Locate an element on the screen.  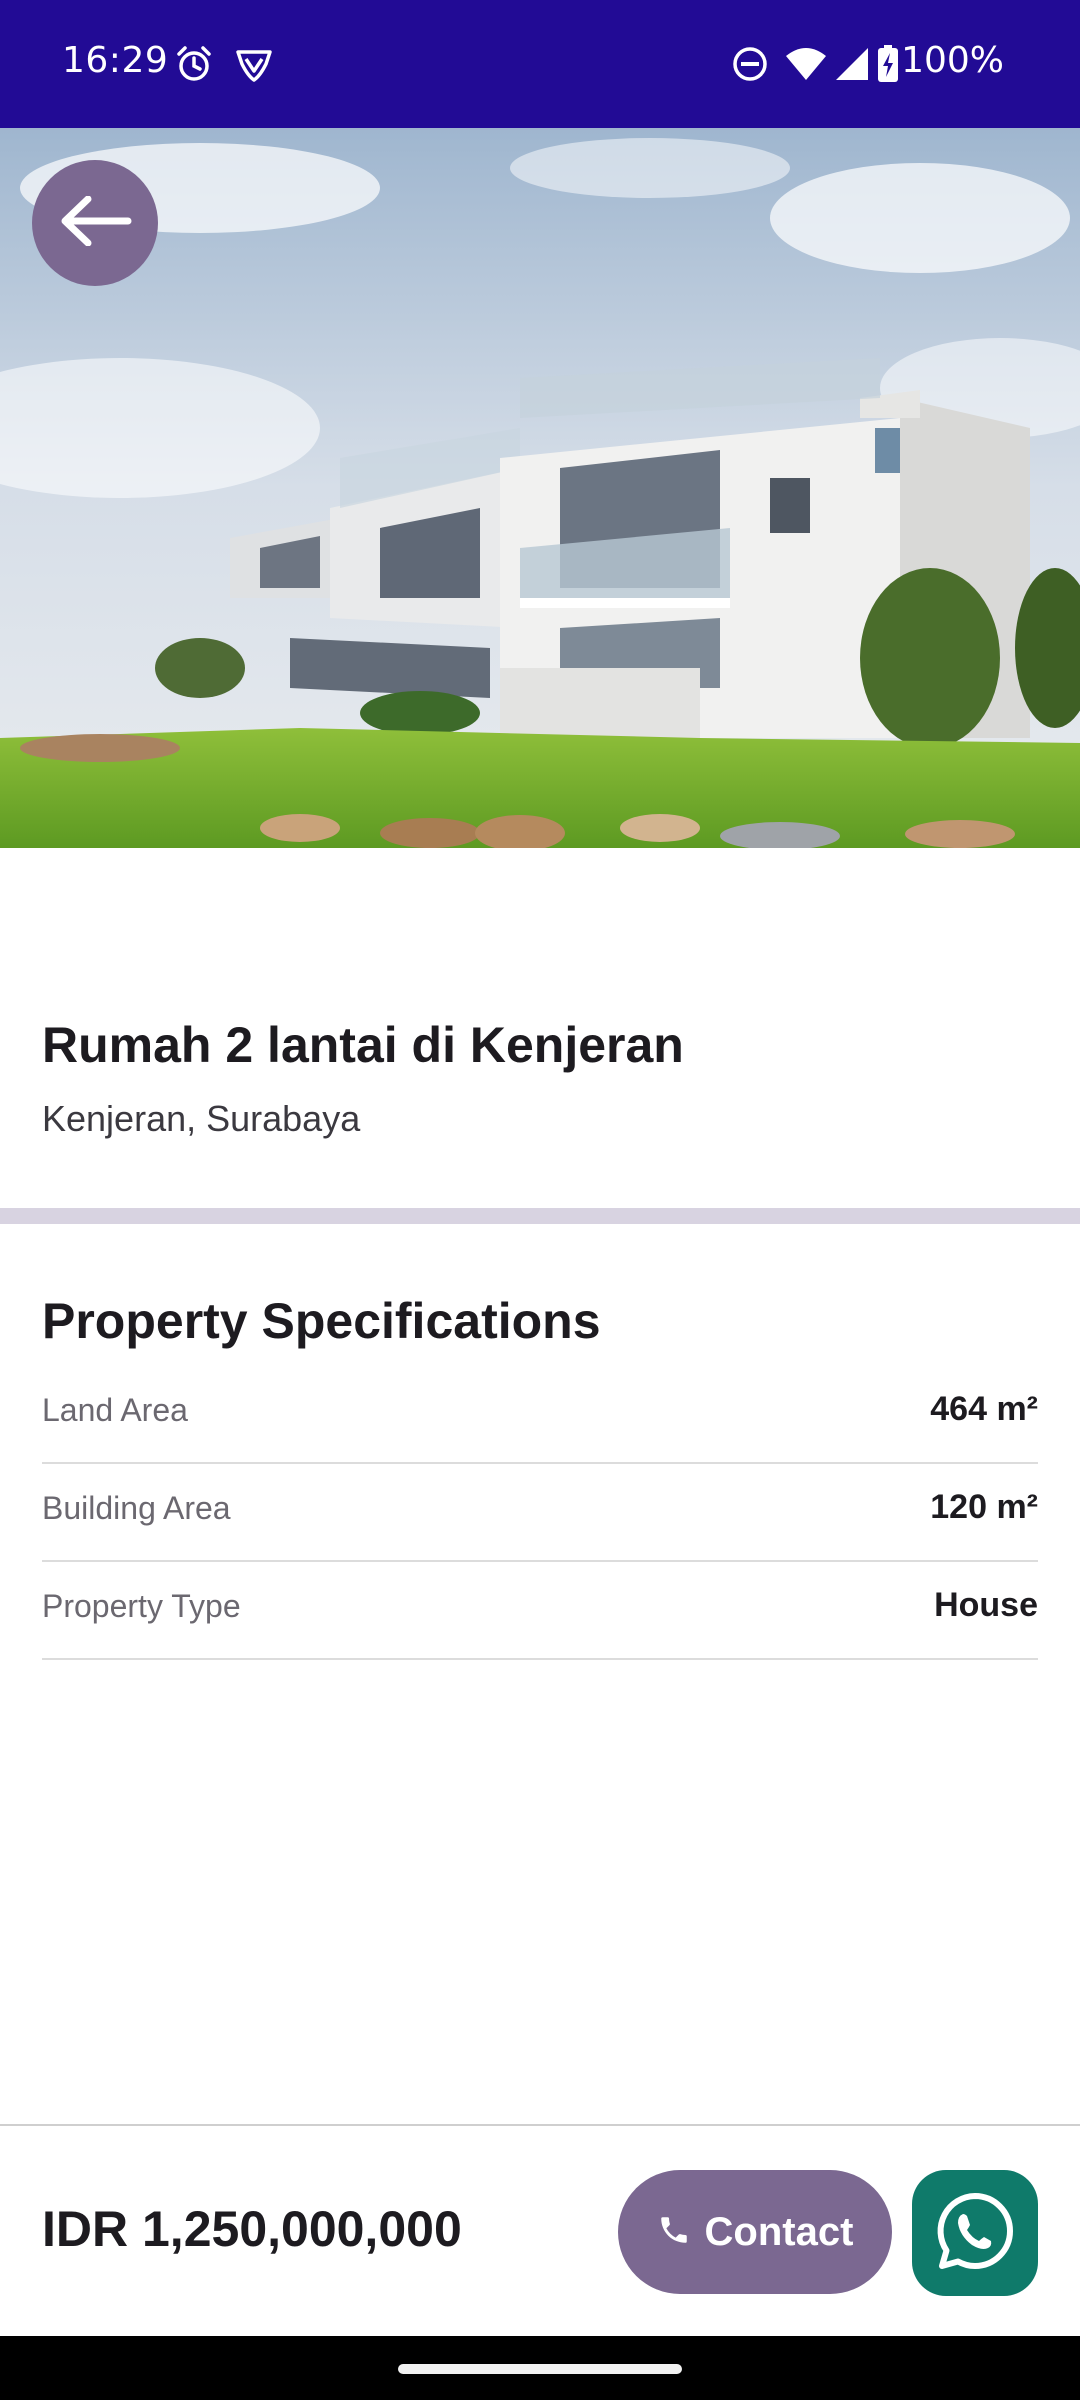
phone-icon is located at coordinates (674, 2232).